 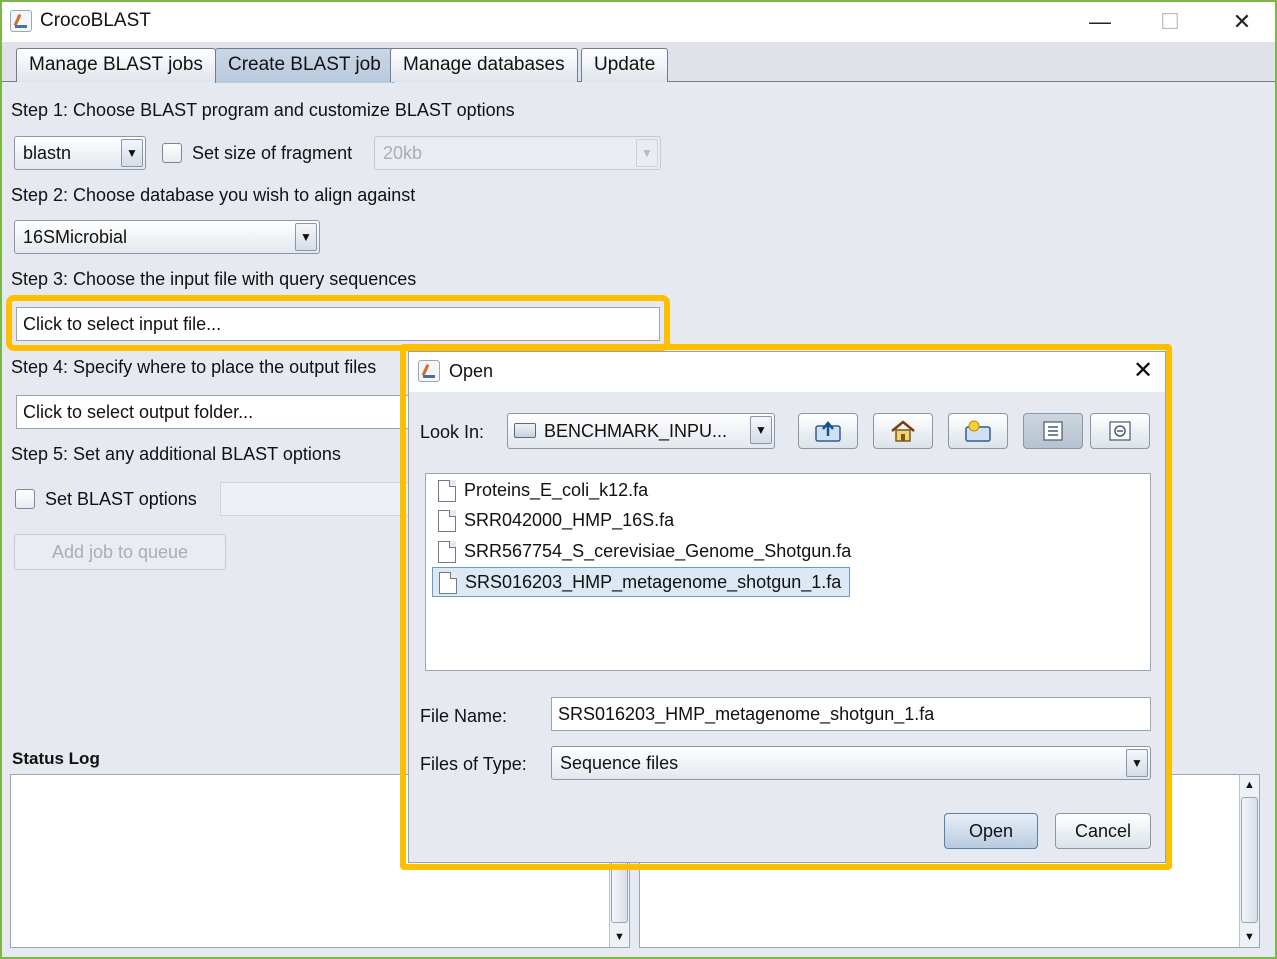 I want to click on file-item-selected: SRS016203_HMP_metagenome_shotgun_1.fa, so click(x=641, y=582).